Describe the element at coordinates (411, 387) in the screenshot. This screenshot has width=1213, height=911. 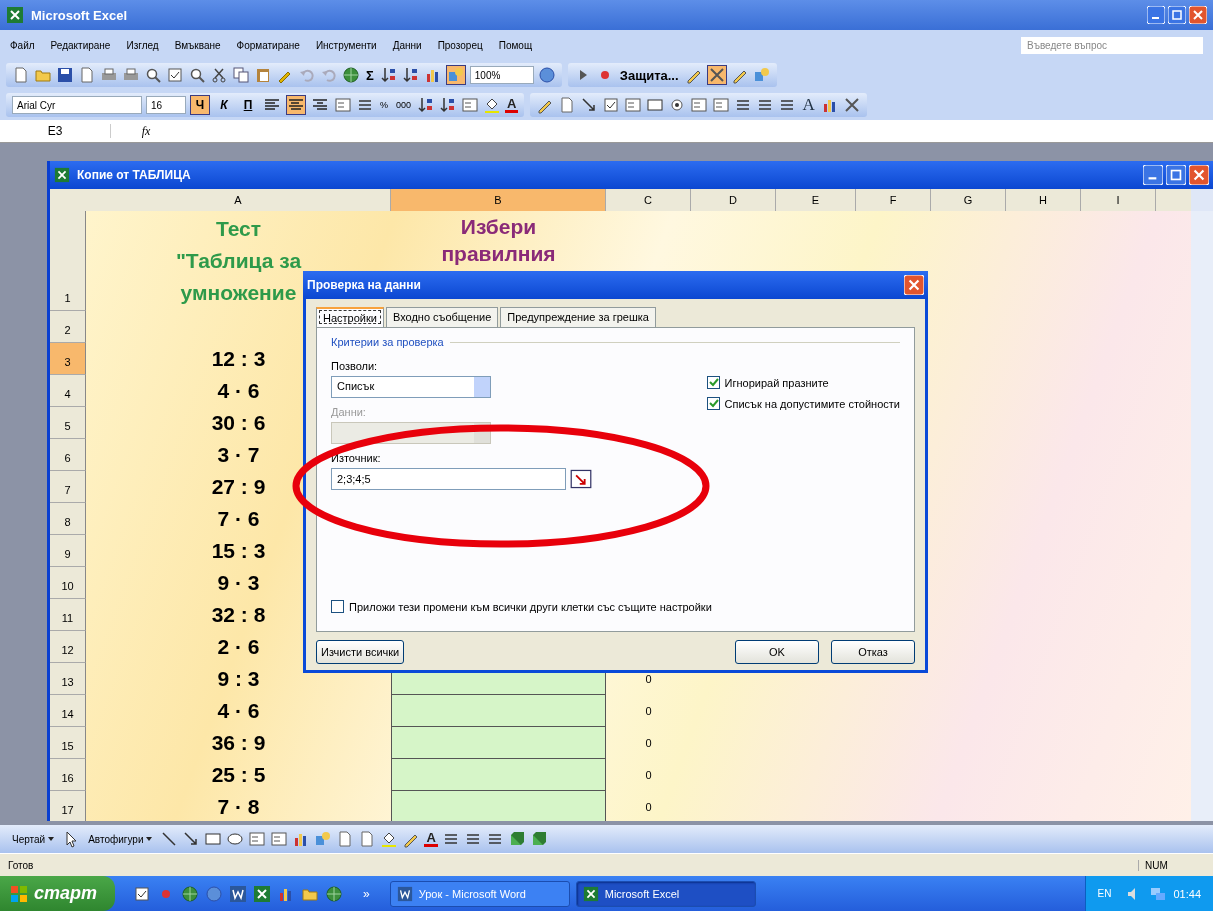
I see `allow-dropdown: Списък` at that location.